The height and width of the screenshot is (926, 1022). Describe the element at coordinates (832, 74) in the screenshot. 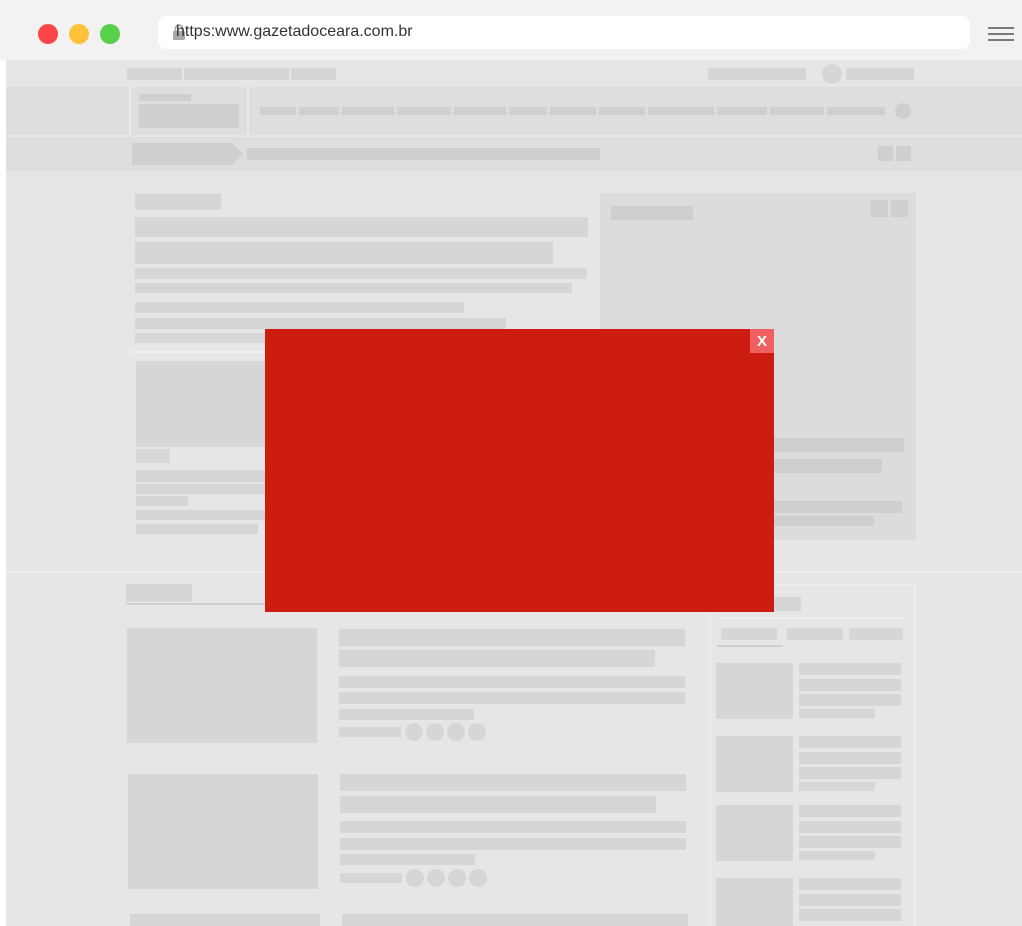

I see `avatar` at that location.